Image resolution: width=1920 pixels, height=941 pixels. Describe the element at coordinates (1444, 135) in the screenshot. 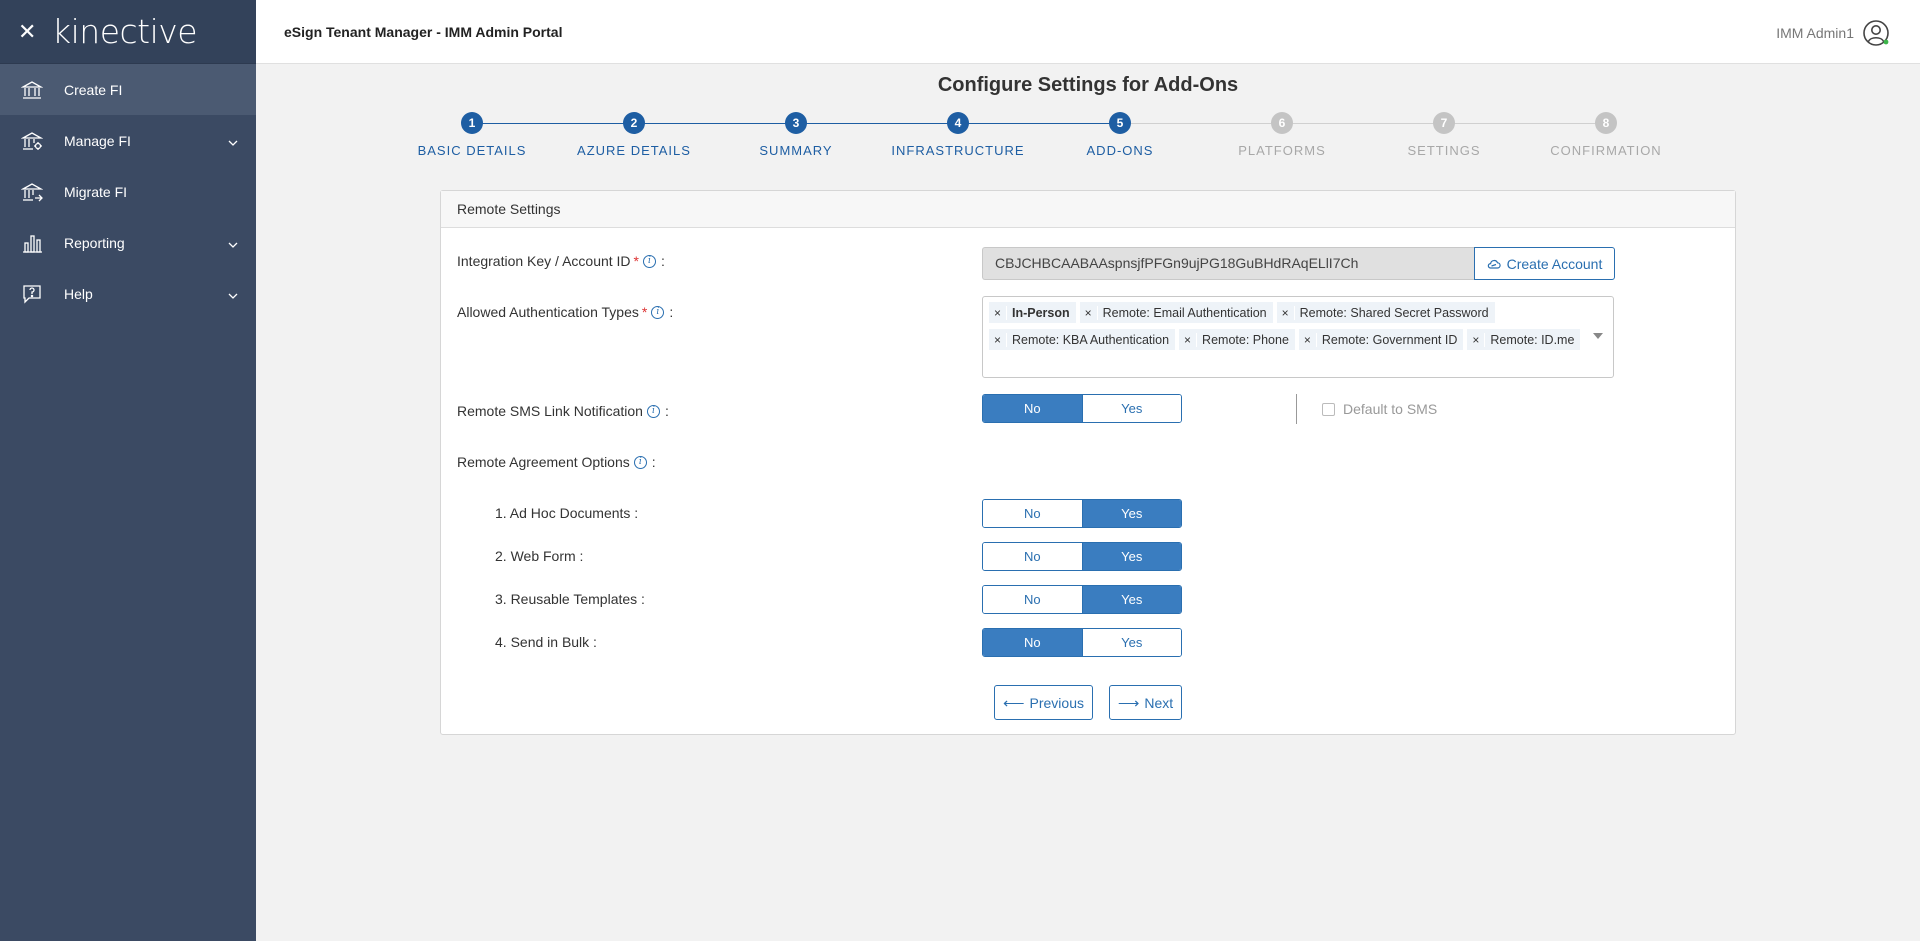

I see `step-7: 7 SETTINGS` at that location.